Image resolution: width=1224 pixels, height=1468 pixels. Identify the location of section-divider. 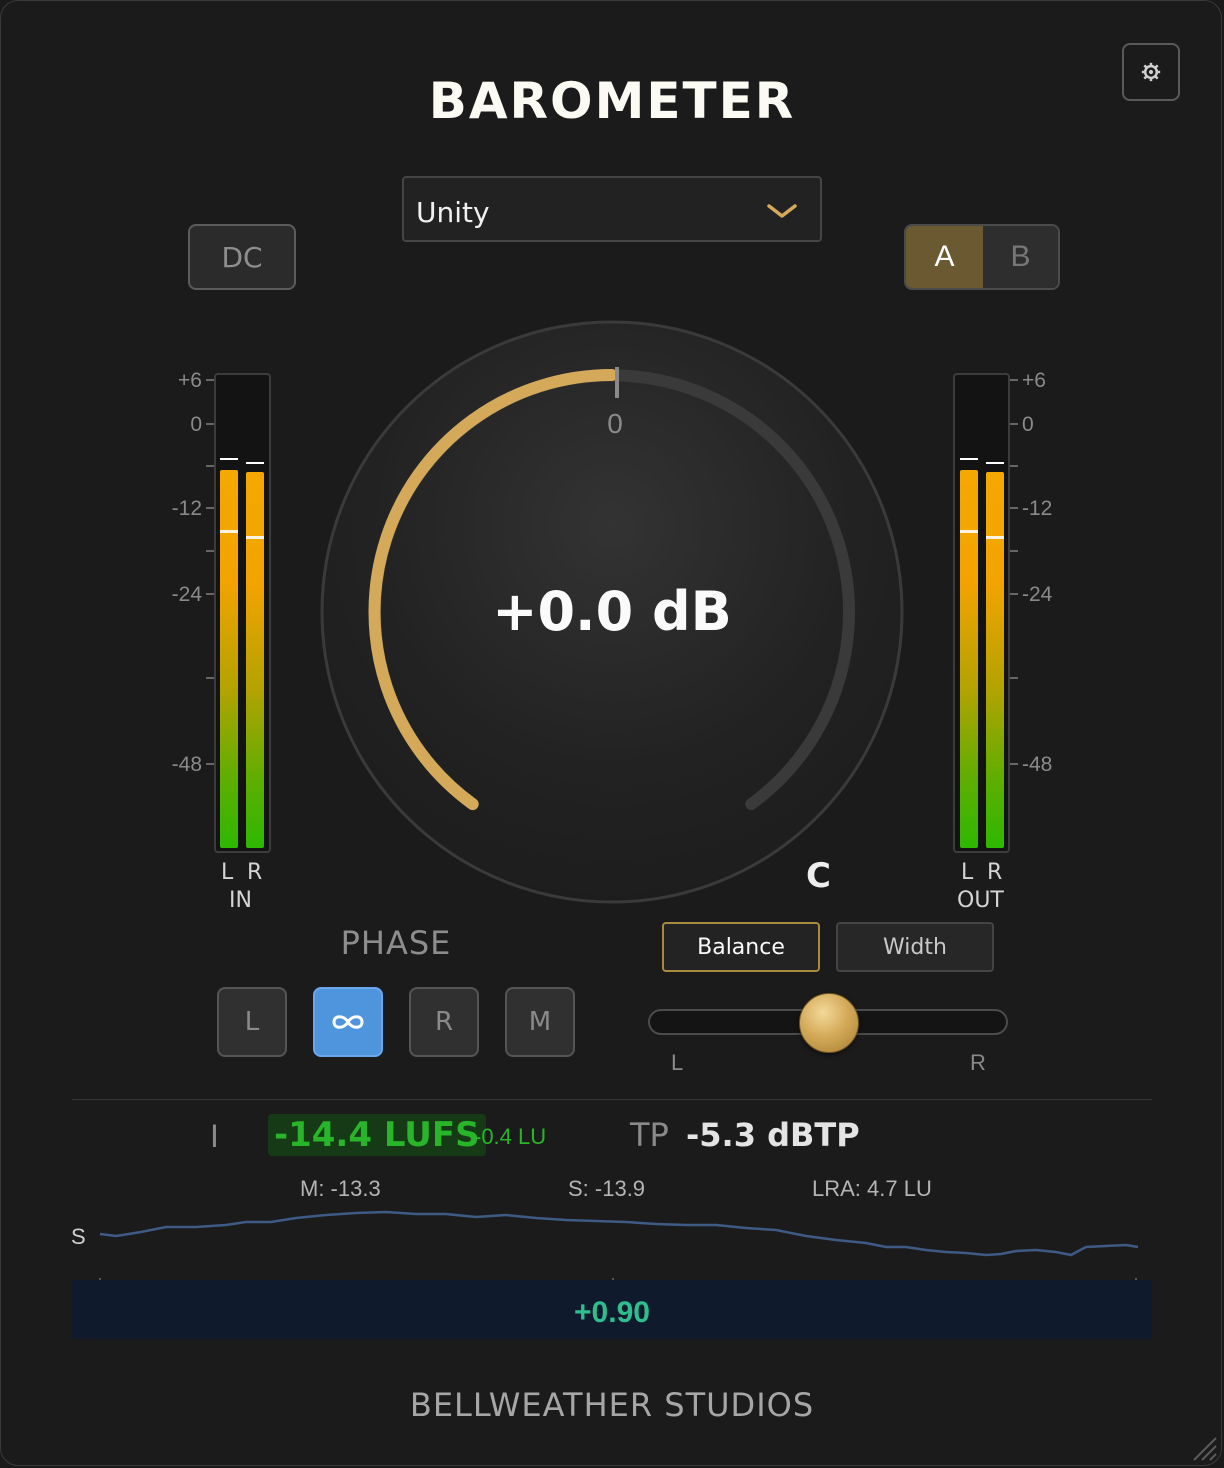
(612, 1099).